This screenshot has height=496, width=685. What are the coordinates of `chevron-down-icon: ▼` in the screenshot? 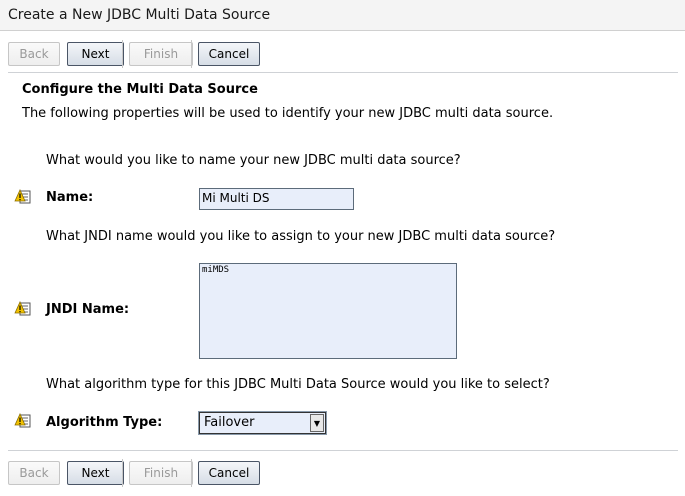 It's located at (317, 423).